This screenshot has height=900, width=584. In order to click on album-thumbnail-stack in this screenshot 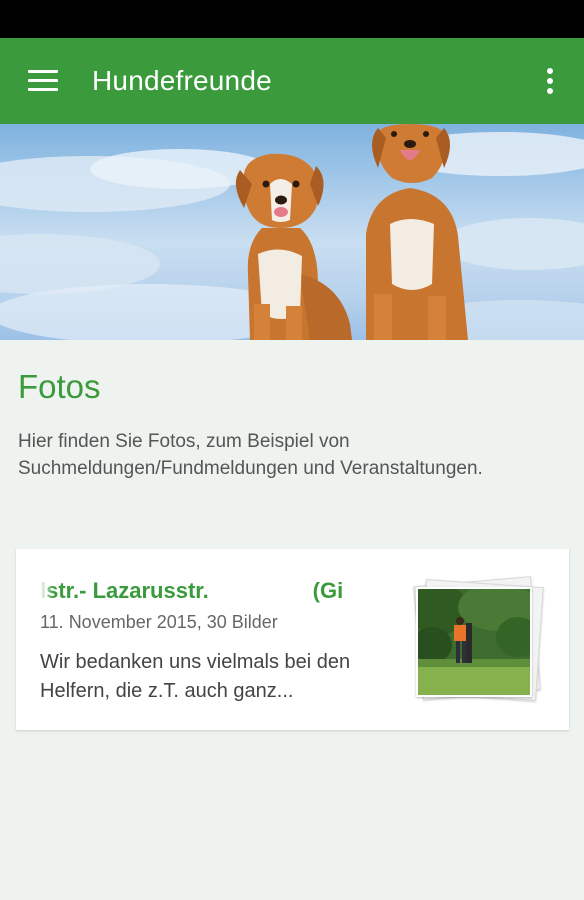, I will do `click(478, 641)`.